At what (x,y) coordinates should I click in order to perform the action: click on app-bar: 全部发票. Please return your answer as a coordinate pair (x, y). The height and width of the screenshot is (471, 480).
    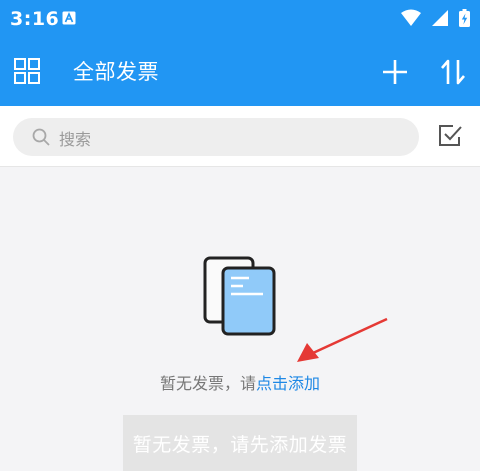
    Looking at the image, I should click on (240, 71).